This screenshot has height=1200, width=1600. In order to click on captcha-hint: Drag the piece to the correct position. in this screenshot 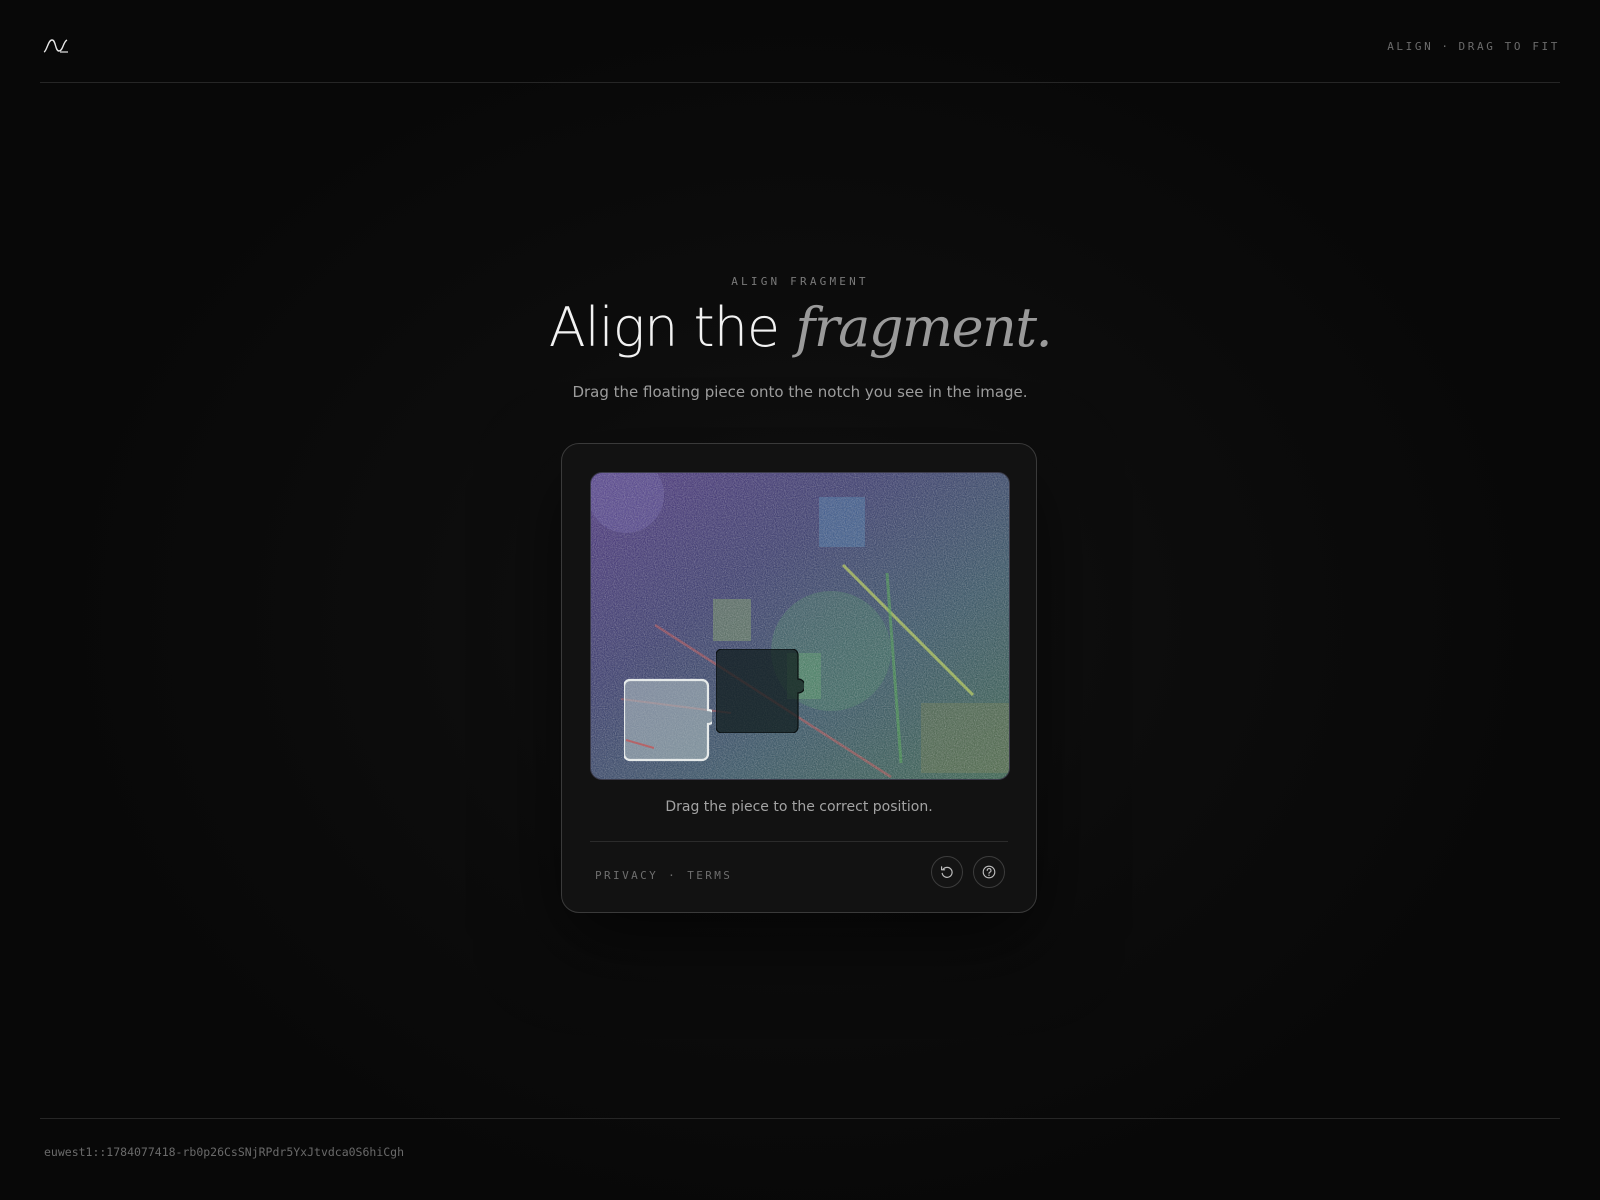, I will do `click(799, 807)`.